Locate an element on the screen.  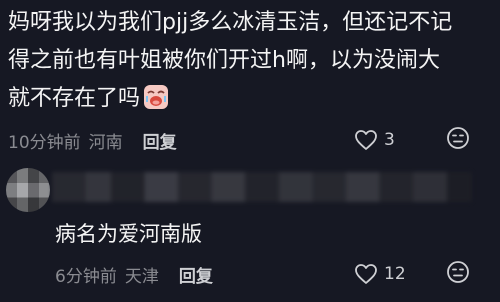
main-comment-line-2: 得之前也有叶姐被你们开过h啊，以为没闹大 is located at coordinates (224, 60).